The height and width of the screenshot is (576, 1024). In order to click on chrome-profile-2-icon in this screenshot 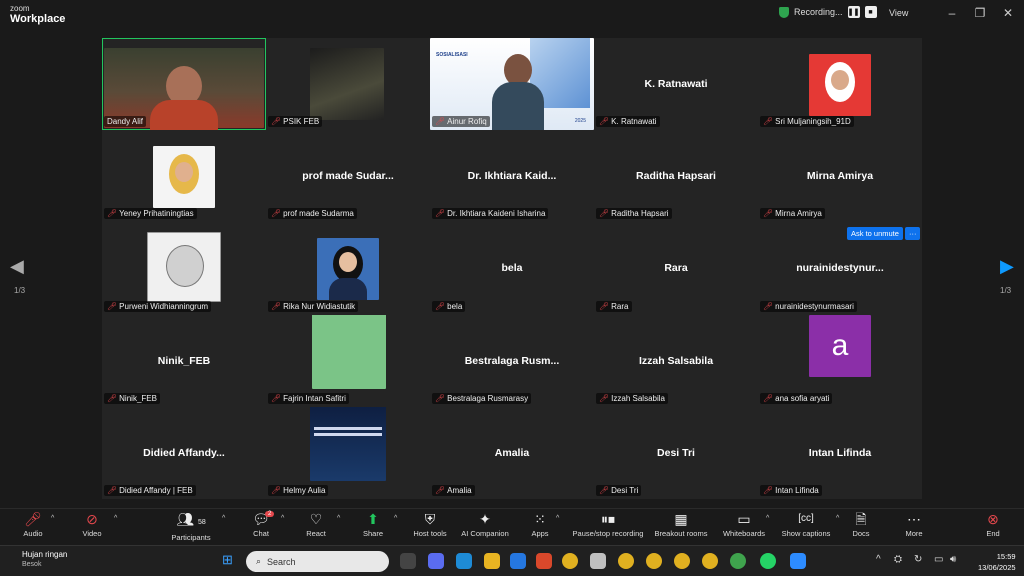, I will do `click(654, 561)`.